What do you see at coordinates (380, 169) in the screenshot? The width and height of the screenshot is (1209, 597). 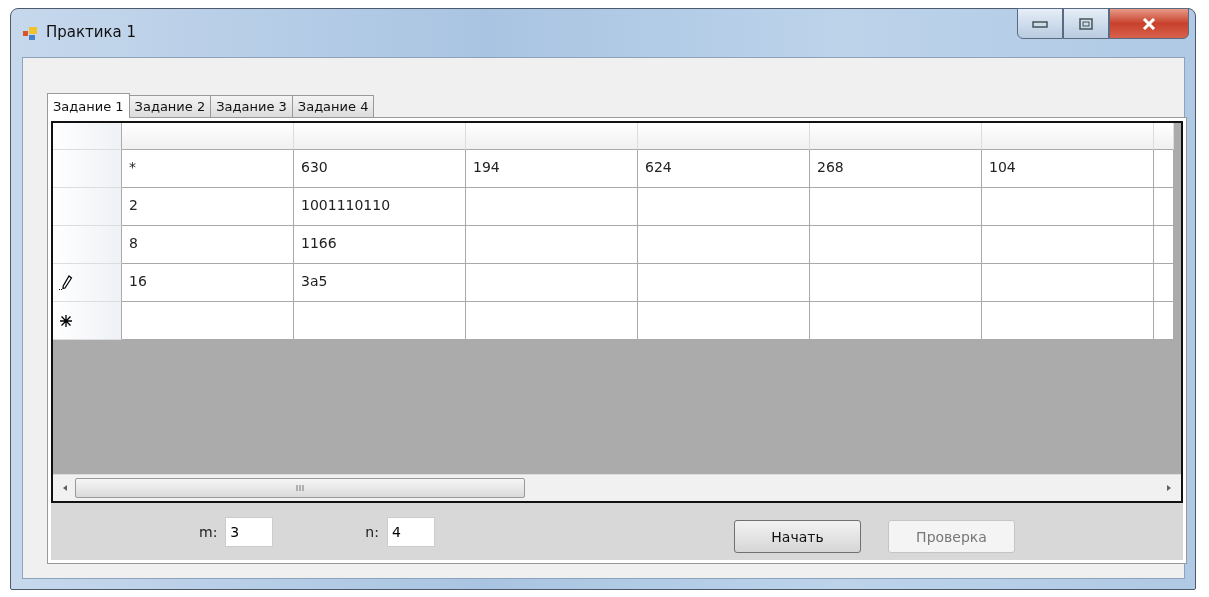 I see `table-cell: 630` at bounding box center [380, 169].